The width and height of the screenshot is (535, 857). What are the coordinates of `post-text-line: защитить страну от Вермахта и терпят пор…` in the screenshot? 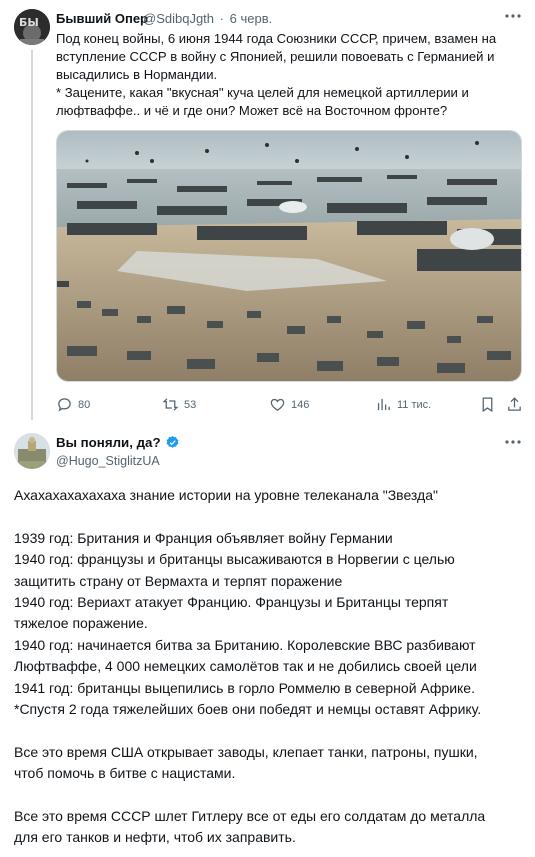 It's located at (178, 580).